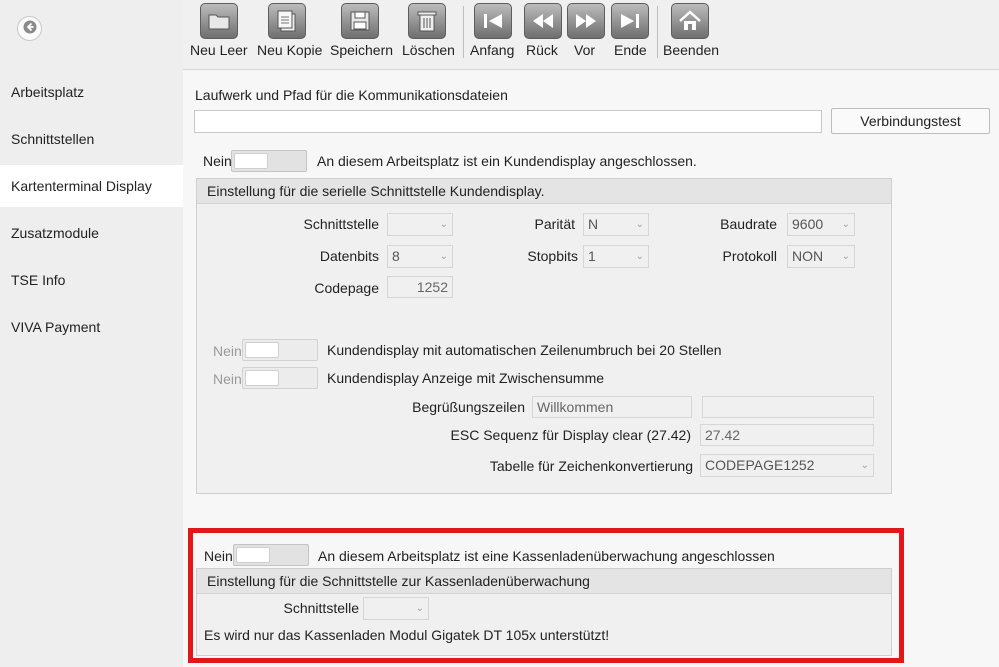 This screenshot has width=999, height=667. I want to click on greeting-line-1-input: Willkommen, so click(612, 407).